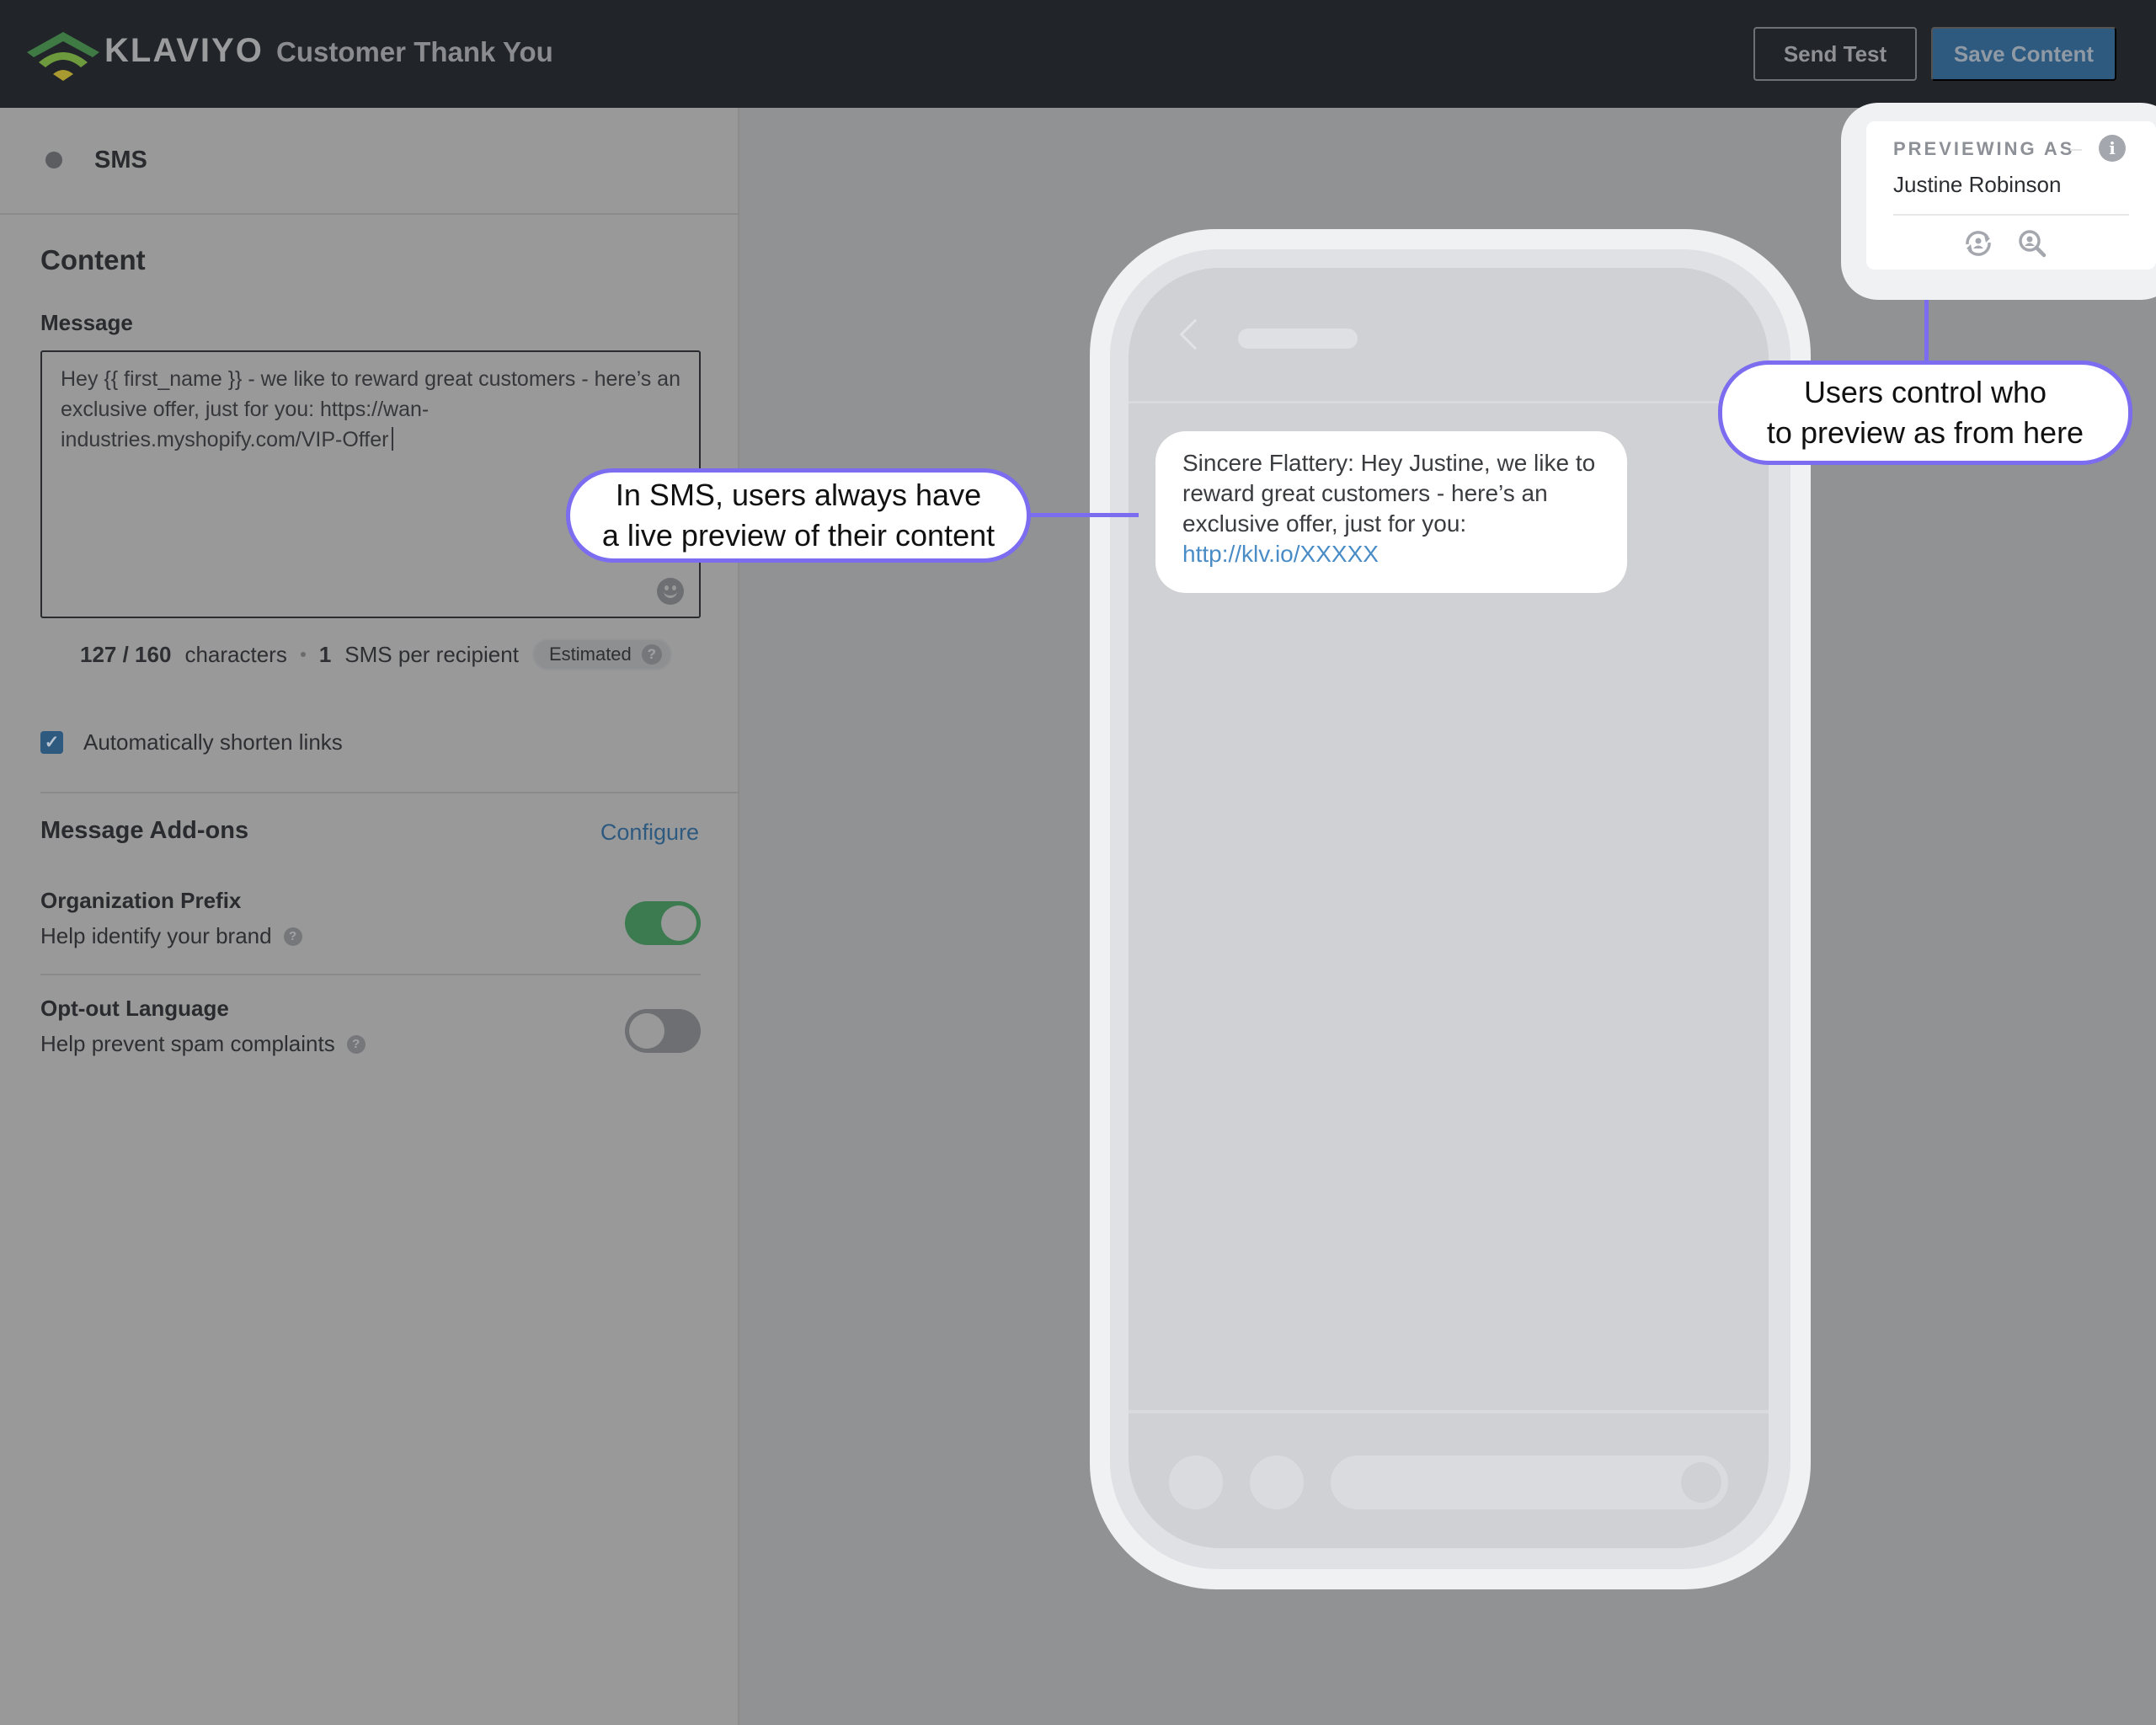 The width and height of the screenshot is (2156, 1725). Describe the element at coordinates (798, 535) in the screenshot. I see `annotation-line: a live preview of their content` at that location.